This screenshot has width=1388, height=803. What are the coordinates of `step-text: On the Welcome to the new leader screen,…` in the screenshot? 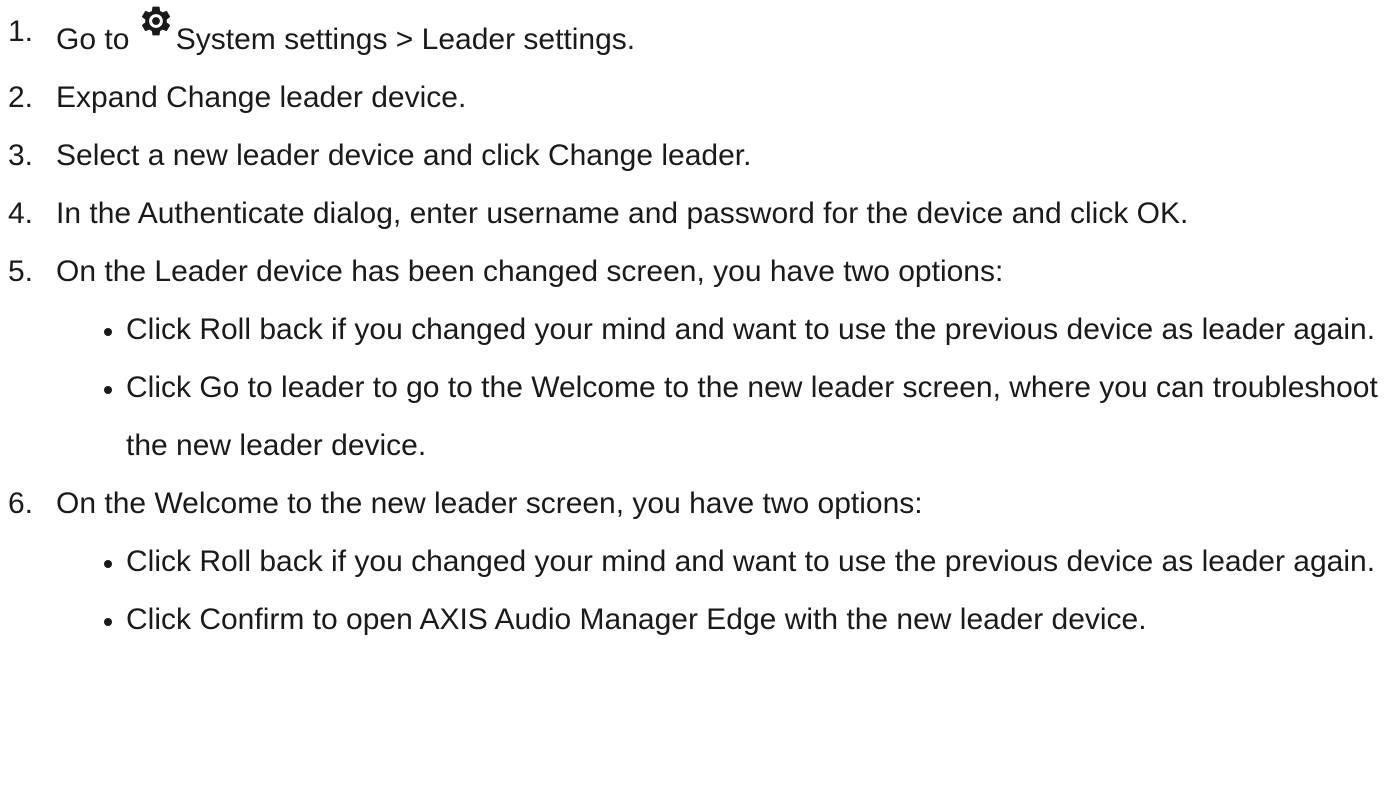 It's located at (489, 503).